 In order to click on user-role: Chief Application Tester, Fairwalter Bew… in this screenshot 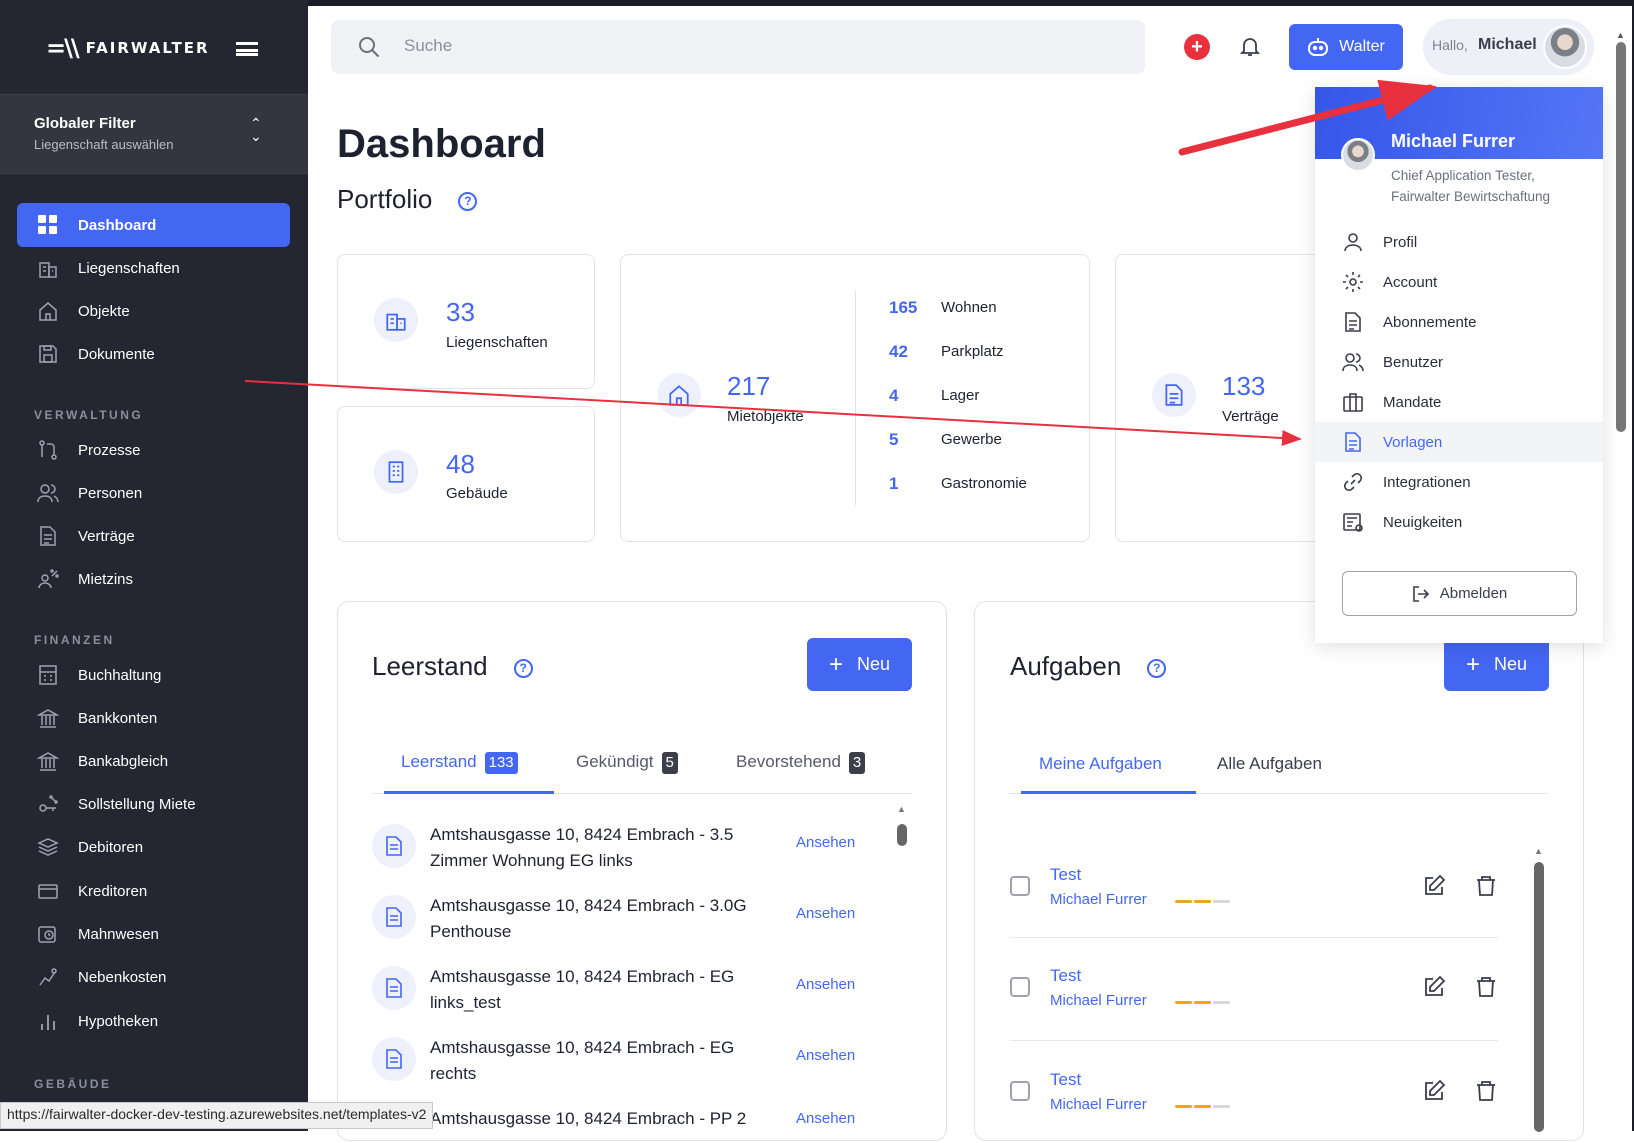, I will do `click(1471, 186)`.